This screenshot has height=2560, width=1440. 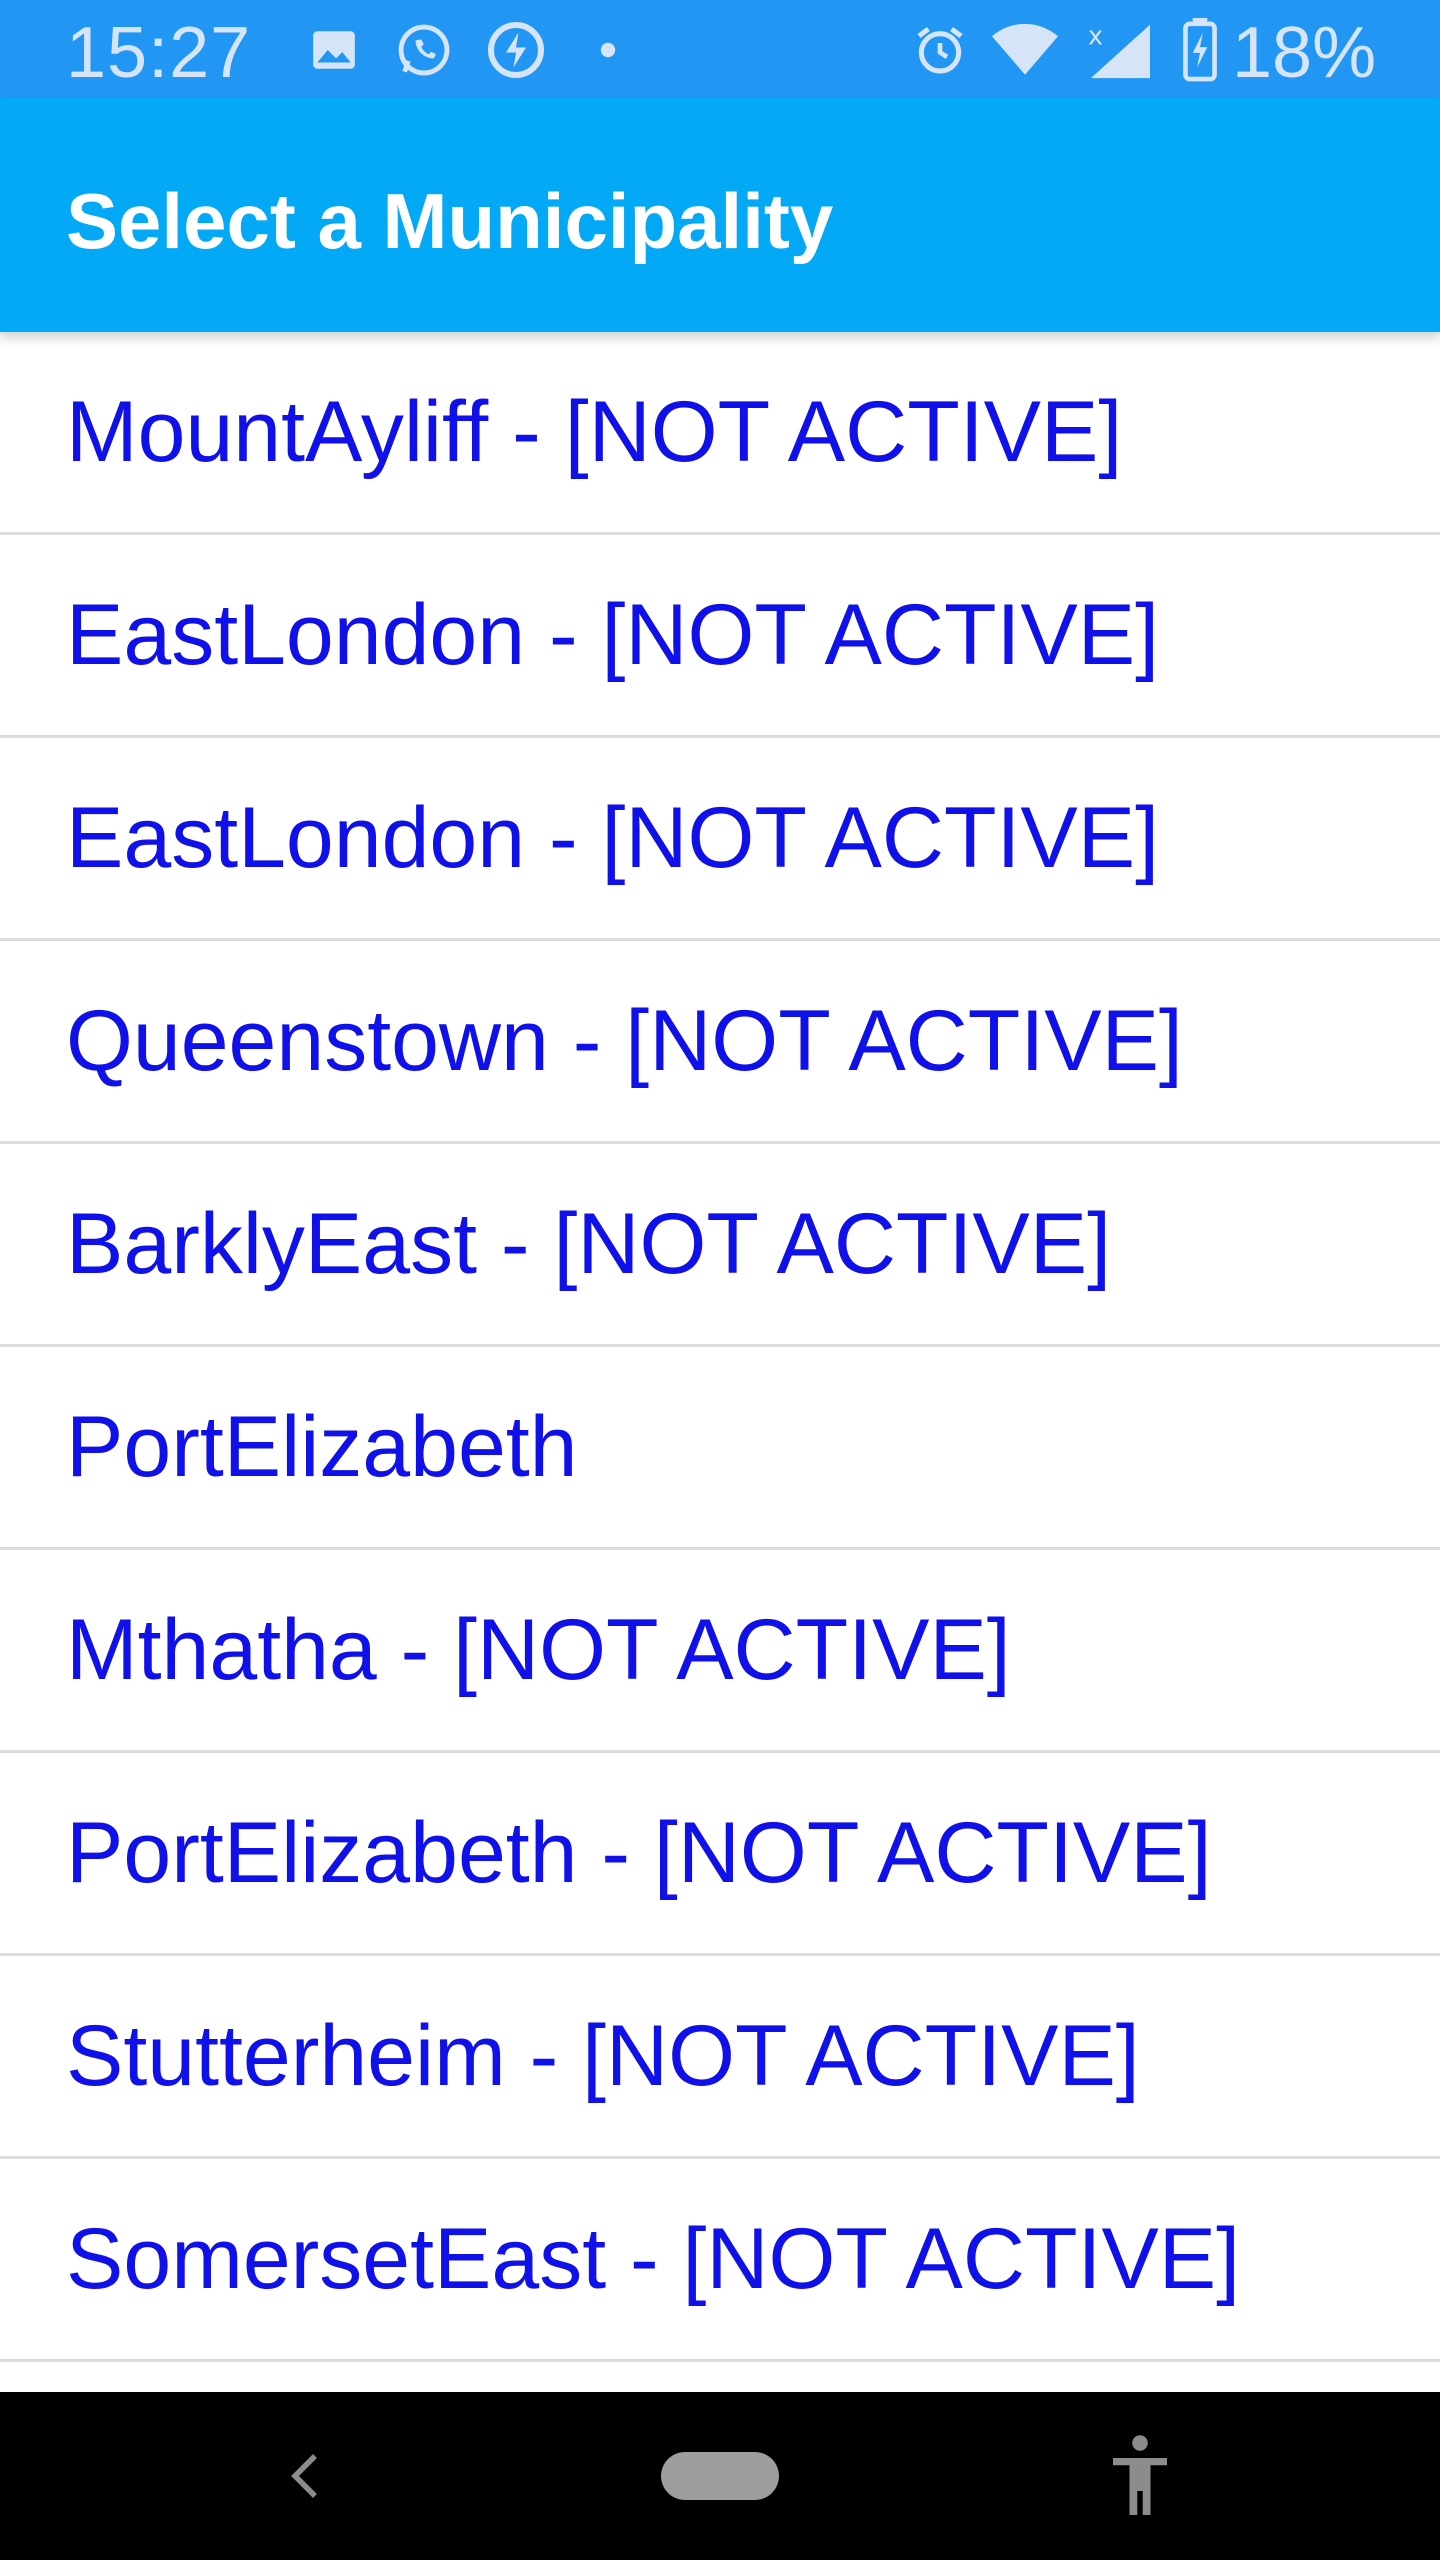 I want to click on list-item: Queenstown - [NOT ACTIVE], so click(x=720, y=1042).